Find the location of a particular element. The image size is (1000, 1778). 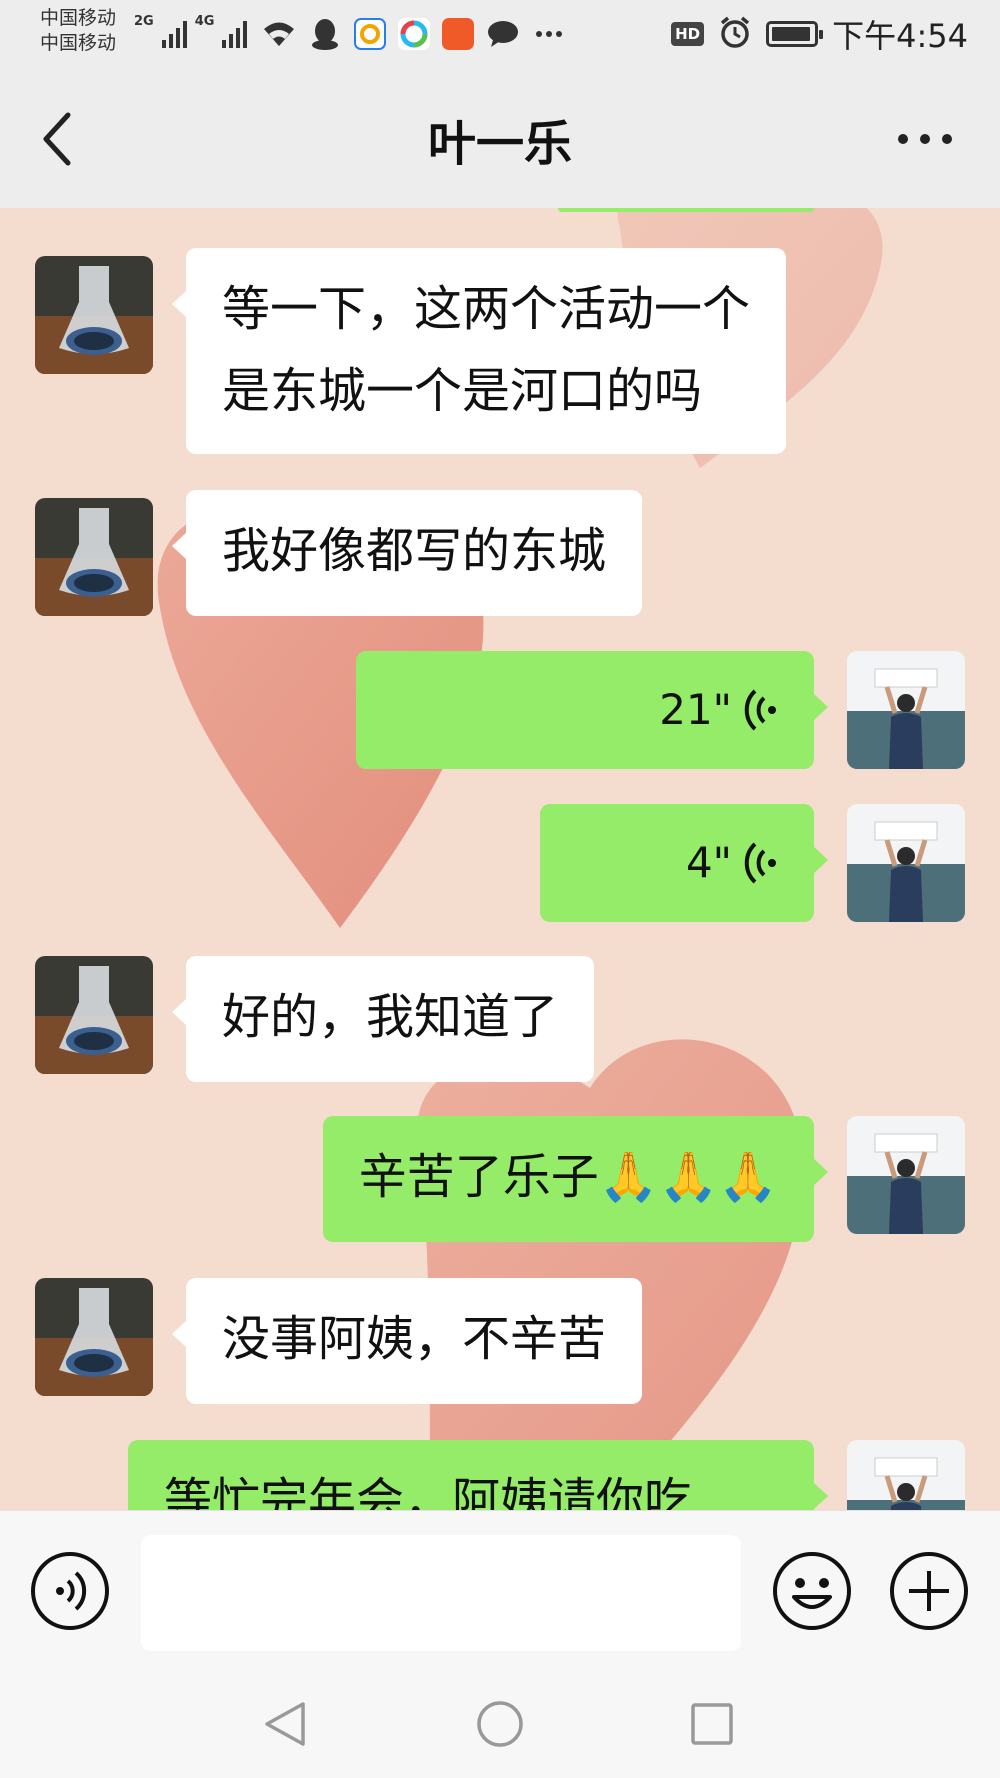

message-text: 是东城一个是河口的吗 is located at coordinates (462, 391).